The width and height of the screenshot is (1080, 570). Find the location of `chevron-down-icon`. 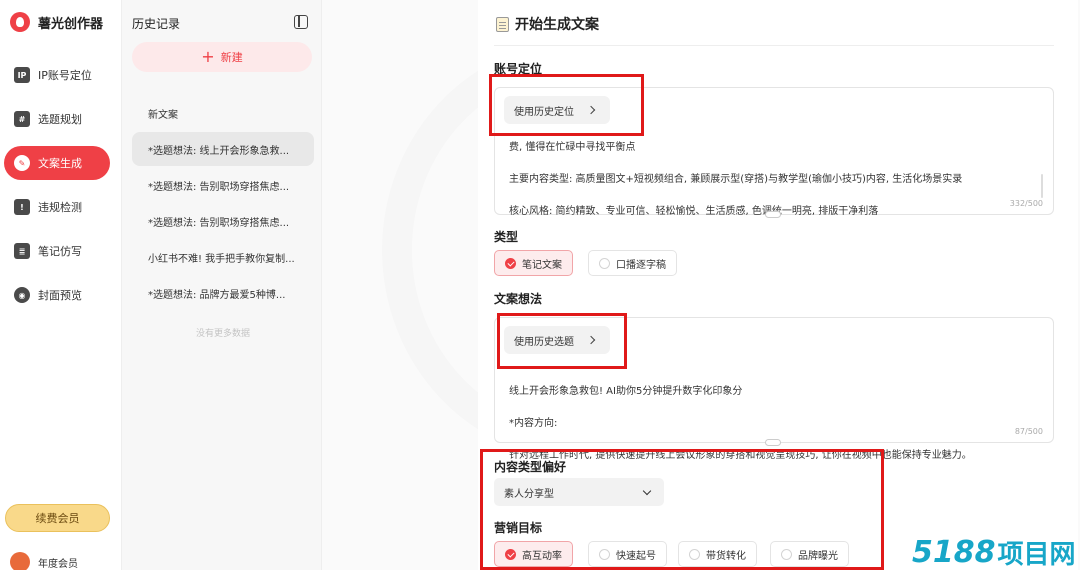

chevron-down-icon is located at coordinates (647, 490).